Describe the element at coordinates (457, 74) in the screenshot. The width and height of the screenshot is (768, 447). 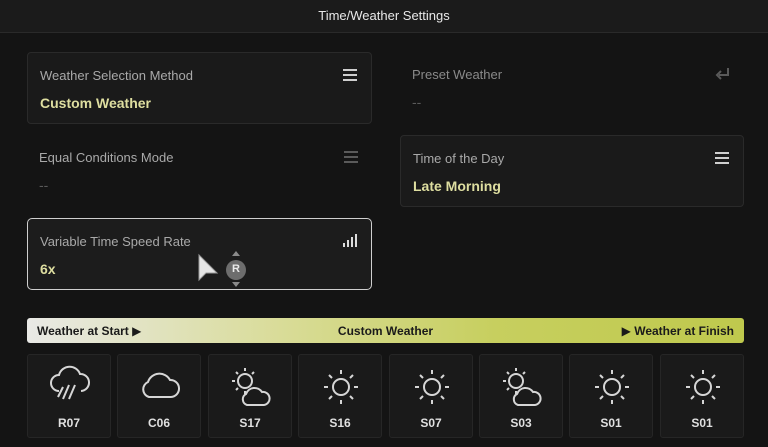
I see `preset-weather-label: Preset Weather` at that location.